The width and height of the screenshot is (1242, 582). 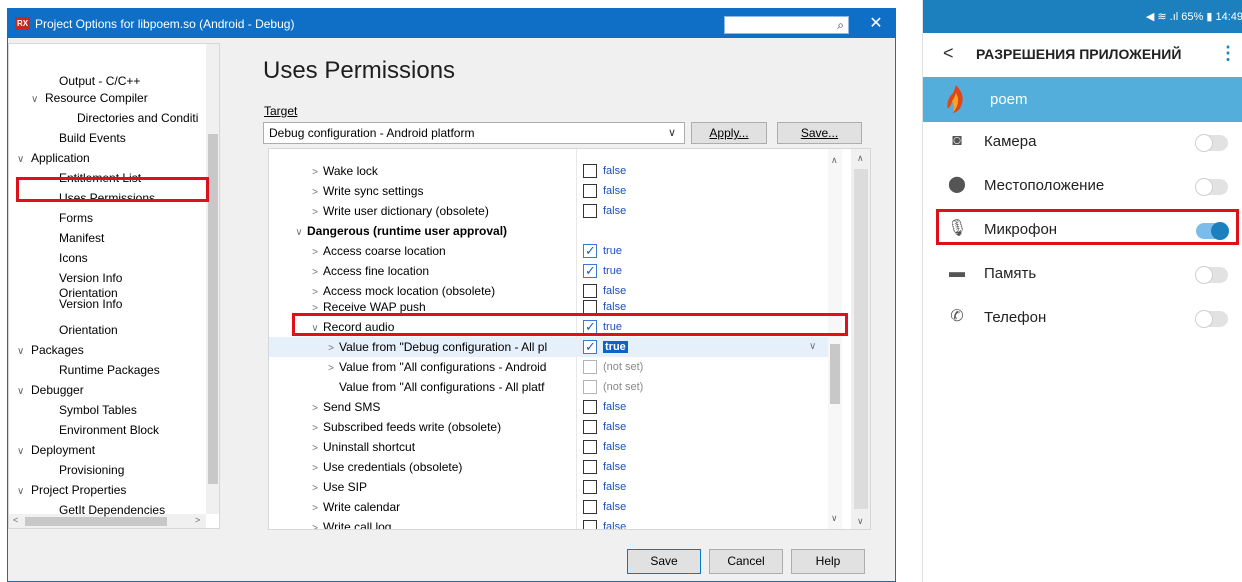 What do you see at coordinates (548, 507) in the screenshot?
I see `permission-row: > Write calendar false` at bounding box center [548, 507].